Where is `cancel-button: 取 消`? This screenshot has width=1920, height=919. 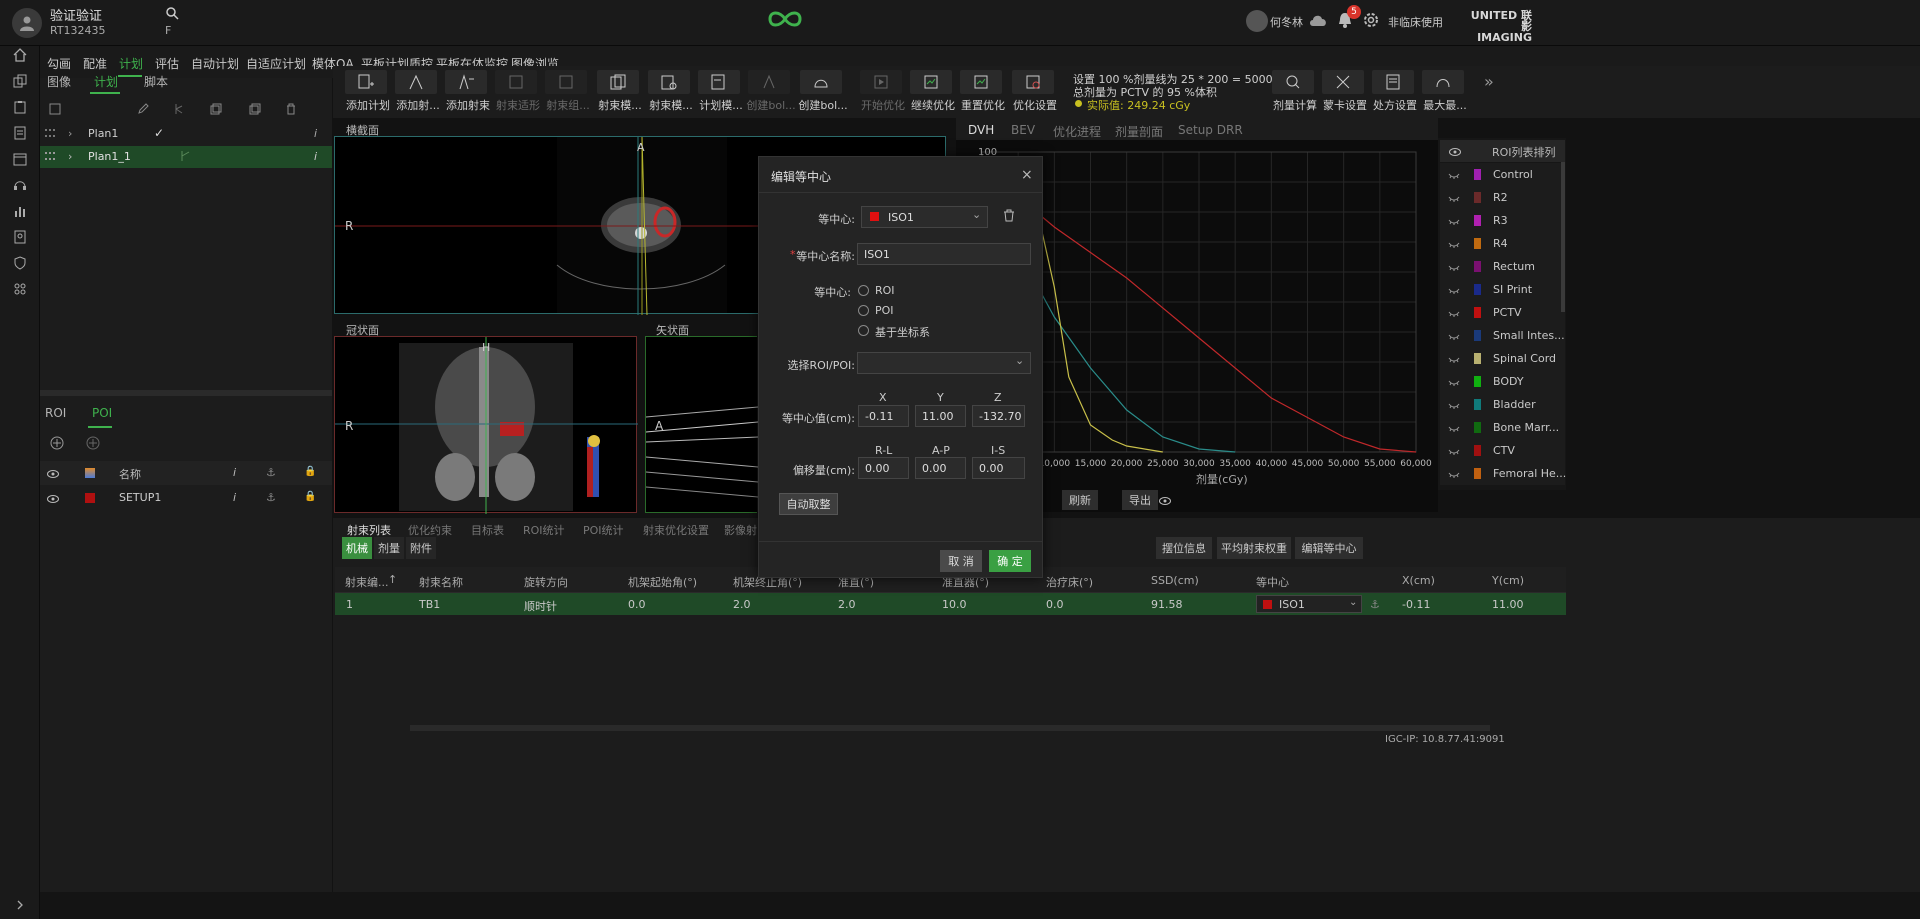 cancel-button: 取 消 is located at coordinates (961, 561).